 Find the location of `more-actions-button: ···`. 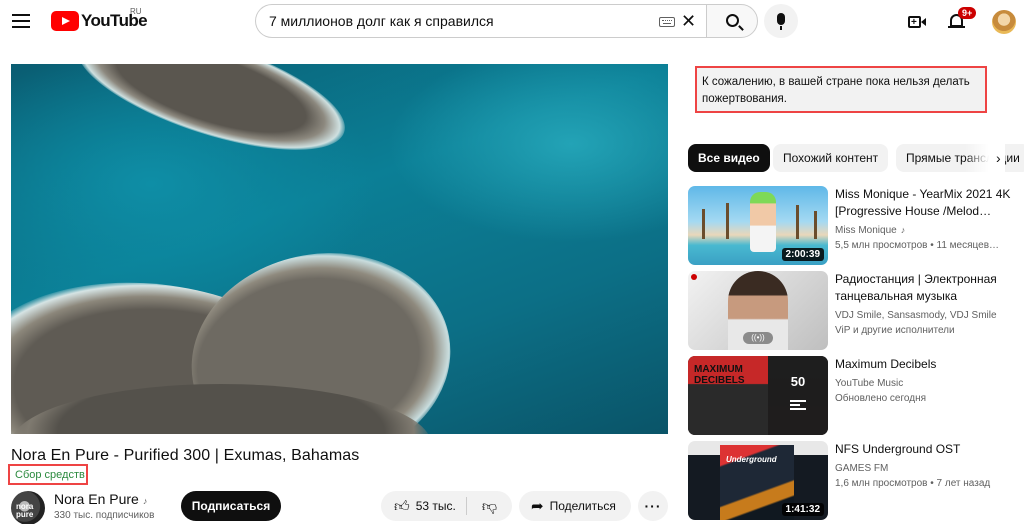

more-actions-button: ··· is located at coordinates (653, 506).